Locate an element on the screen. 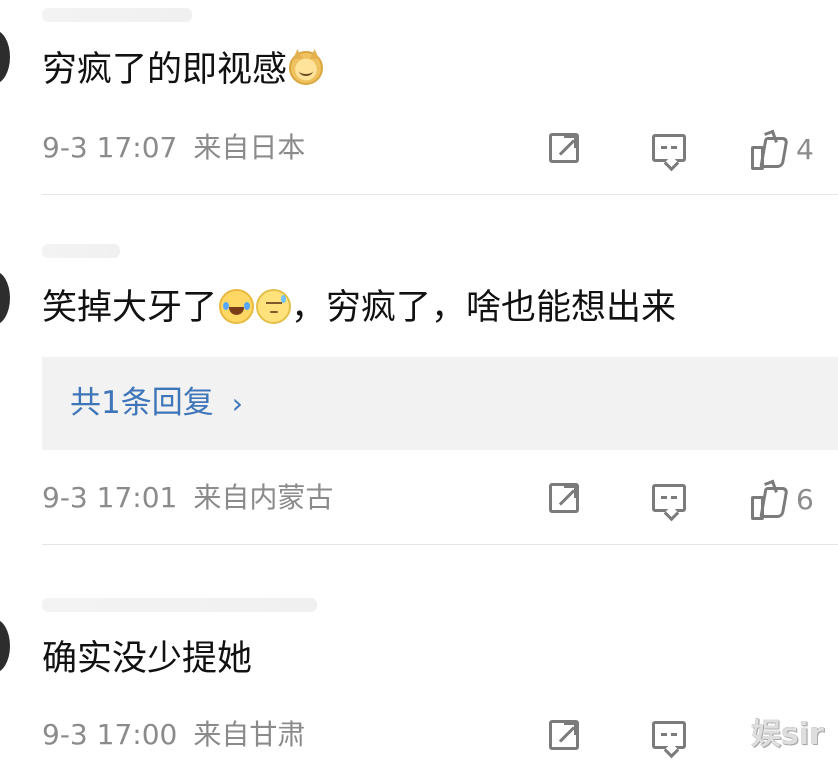 This screenshot has width=838, height=767. comment-time: 9-3 17:07 is located at coordinates (110, 147).